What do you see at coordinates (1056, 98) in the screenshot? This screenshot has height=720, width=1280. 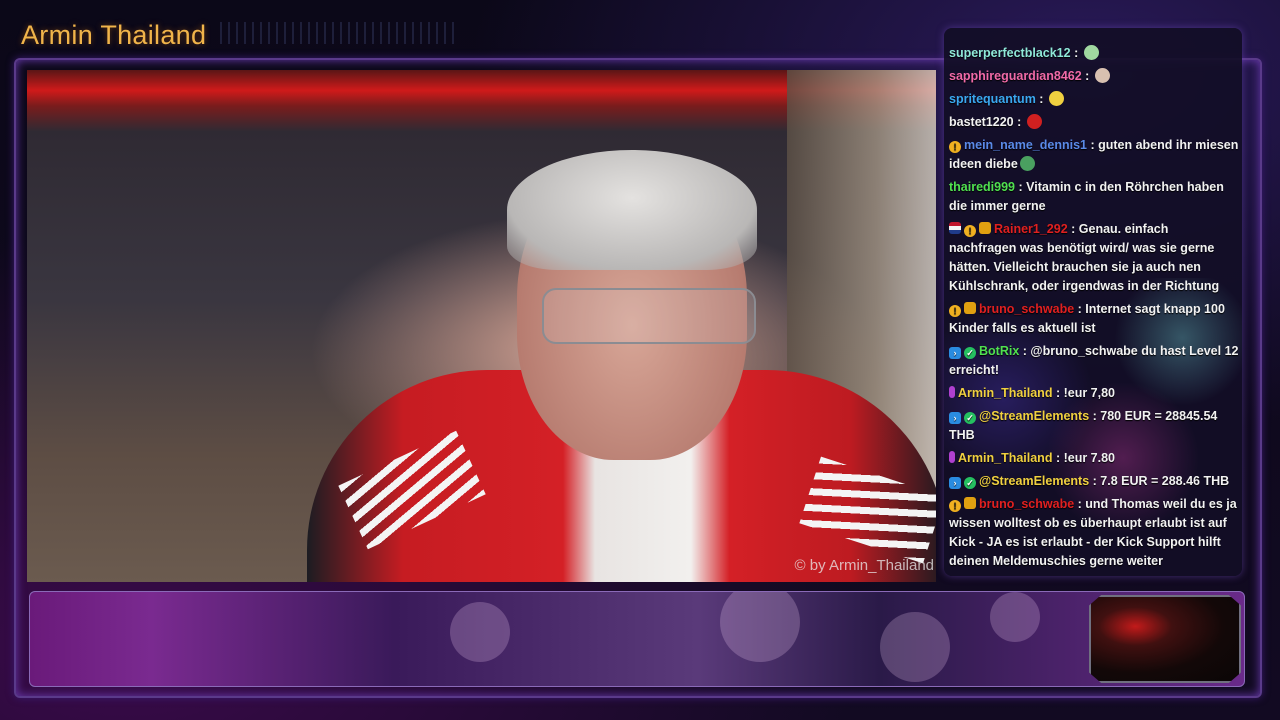 I see `banana-emote-icon` at bounding box center [1056, 98].